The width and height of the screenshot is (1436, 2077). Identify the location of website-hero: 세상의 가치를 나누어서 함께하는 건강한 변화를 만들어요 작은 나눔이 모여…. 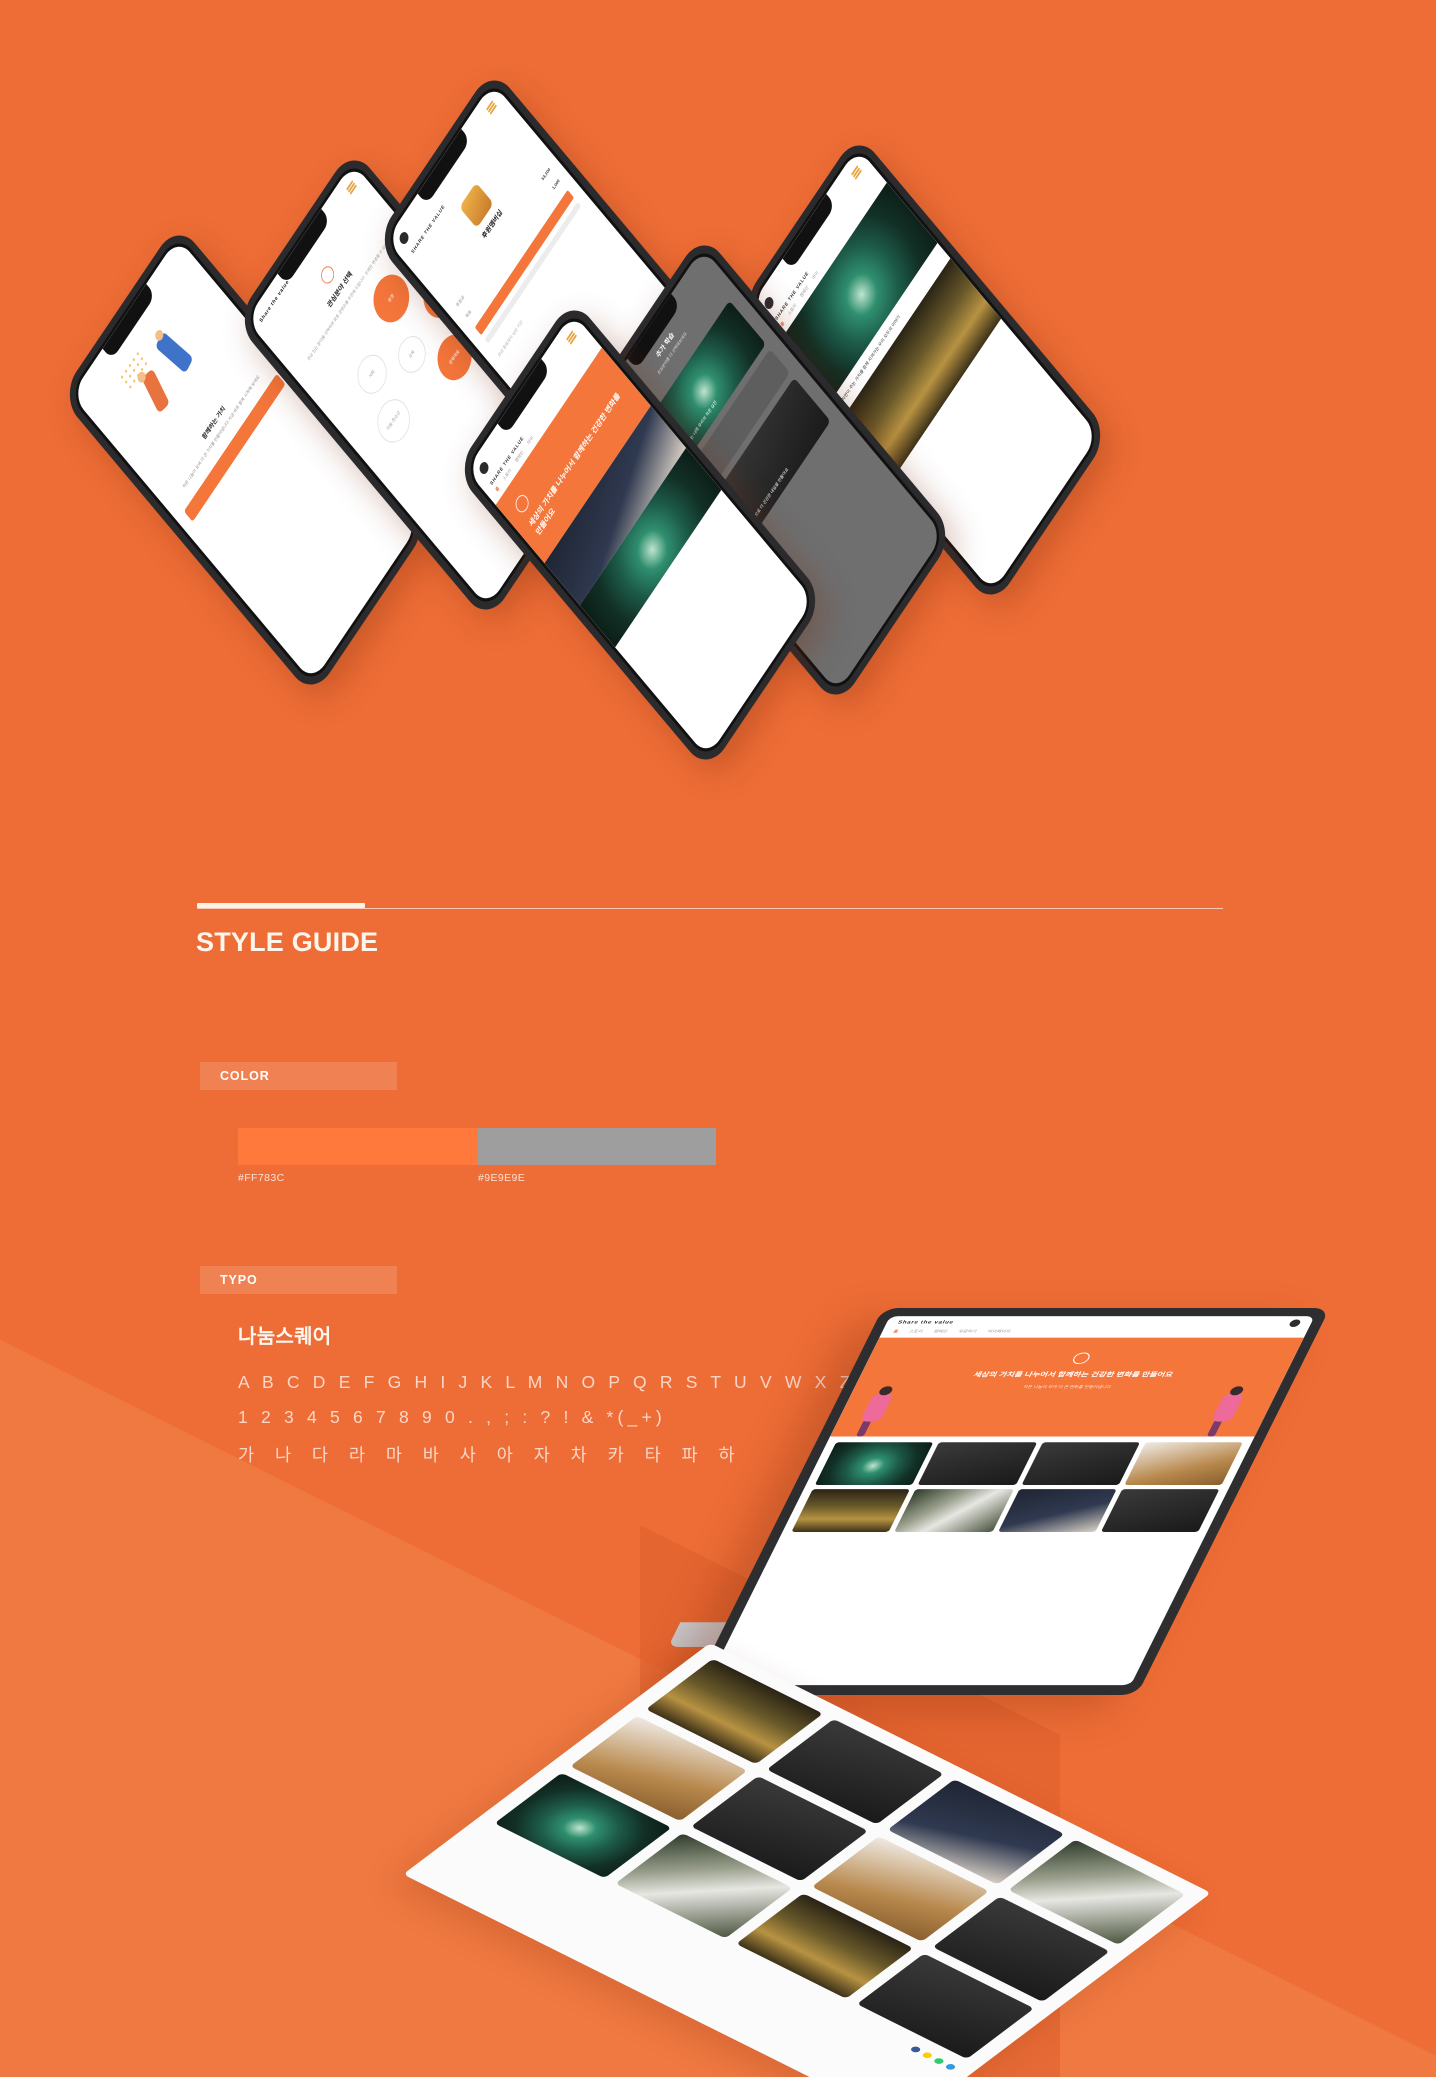
(1067, 1387).